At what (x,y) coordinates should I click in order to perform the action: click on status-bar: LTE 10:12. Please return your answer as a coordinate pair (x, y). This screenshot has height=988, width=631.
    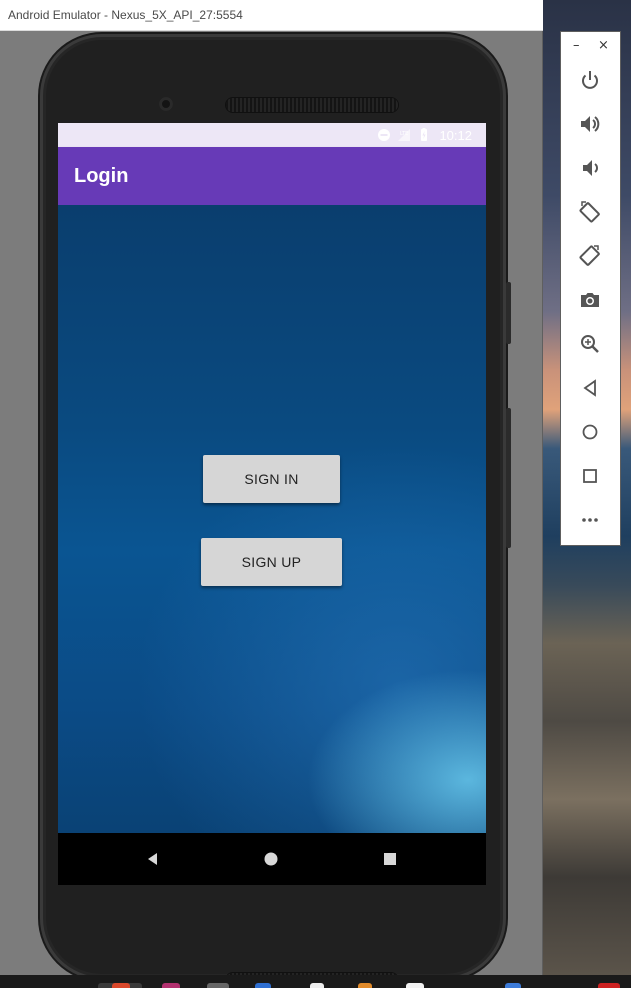
    Looking at the image, I should click on (272, 135).